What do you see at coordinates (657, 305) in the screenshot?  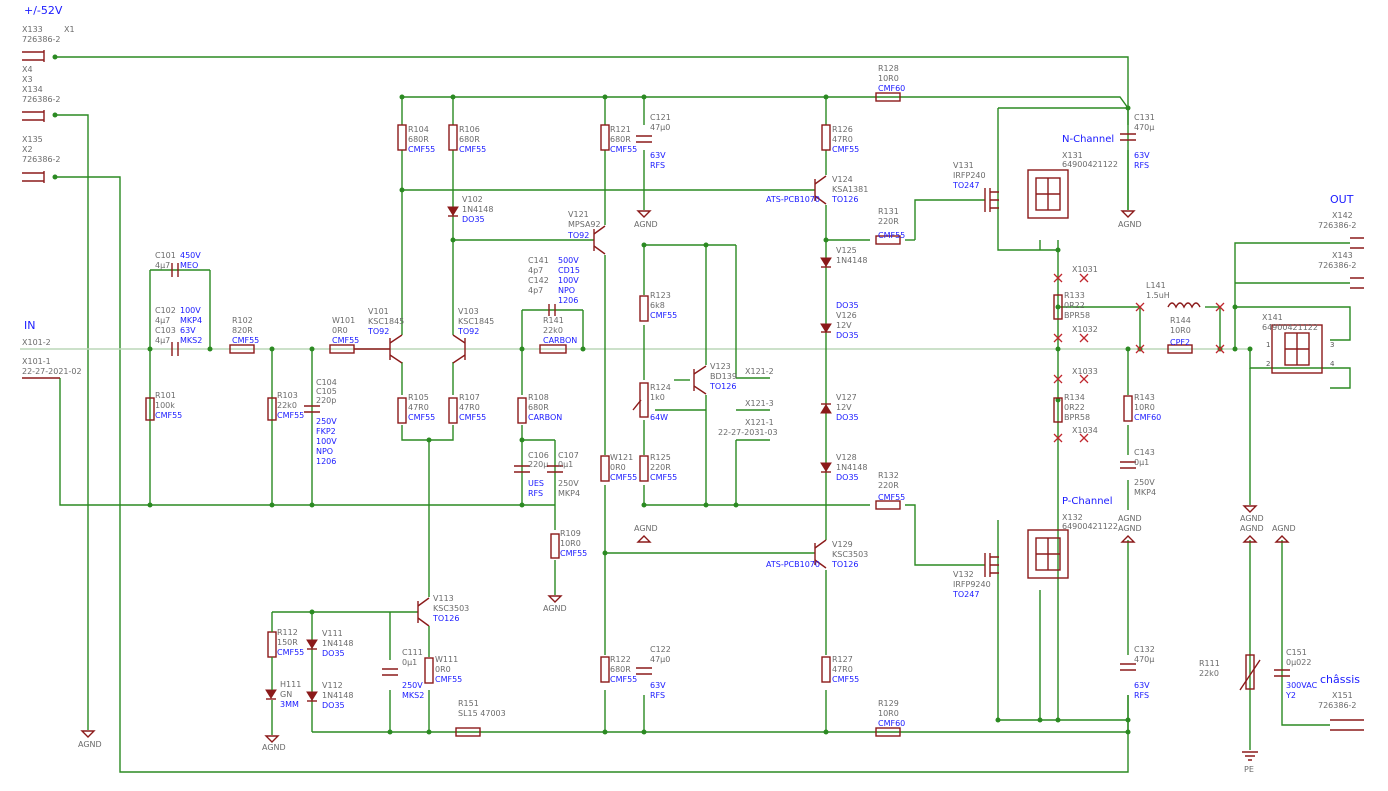 I see `svg-text: 6k8` at bounding box center [657, 305].